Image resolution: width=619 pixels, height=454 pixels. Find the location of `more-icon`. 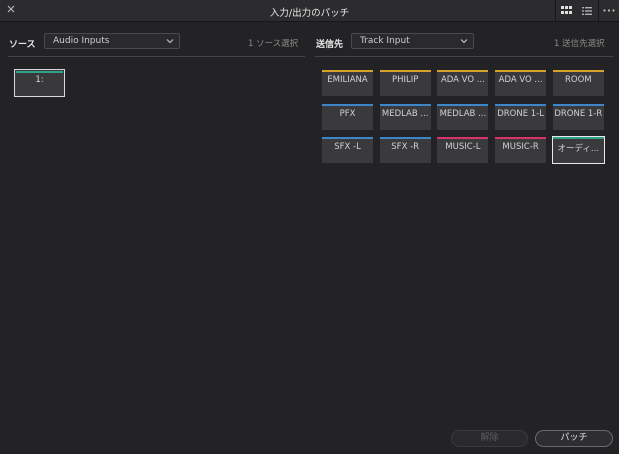

more-icon is located at coordinates (609, 10).